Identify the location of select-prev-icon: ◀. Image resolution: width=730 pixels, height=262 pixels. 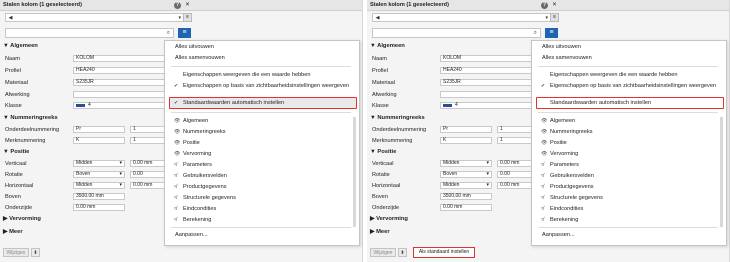
(377, 18).